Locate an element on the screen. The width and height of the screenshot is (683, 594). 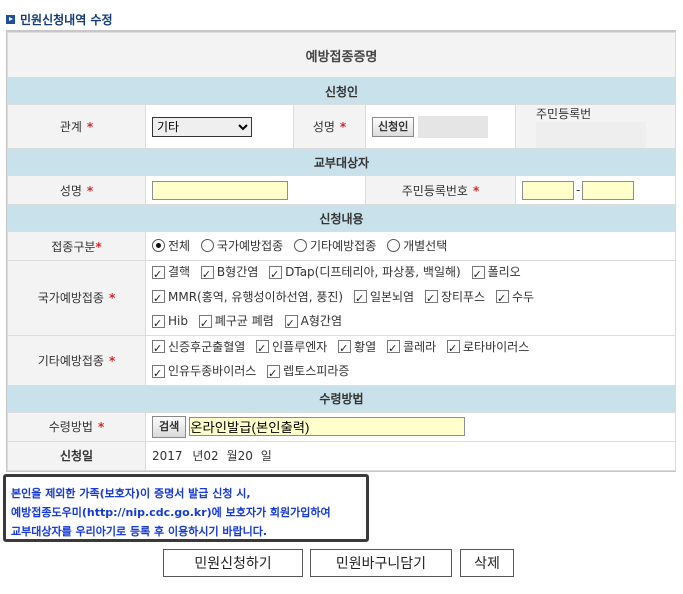
section-applicant: 신청인 is located at coordinates (341, 91).